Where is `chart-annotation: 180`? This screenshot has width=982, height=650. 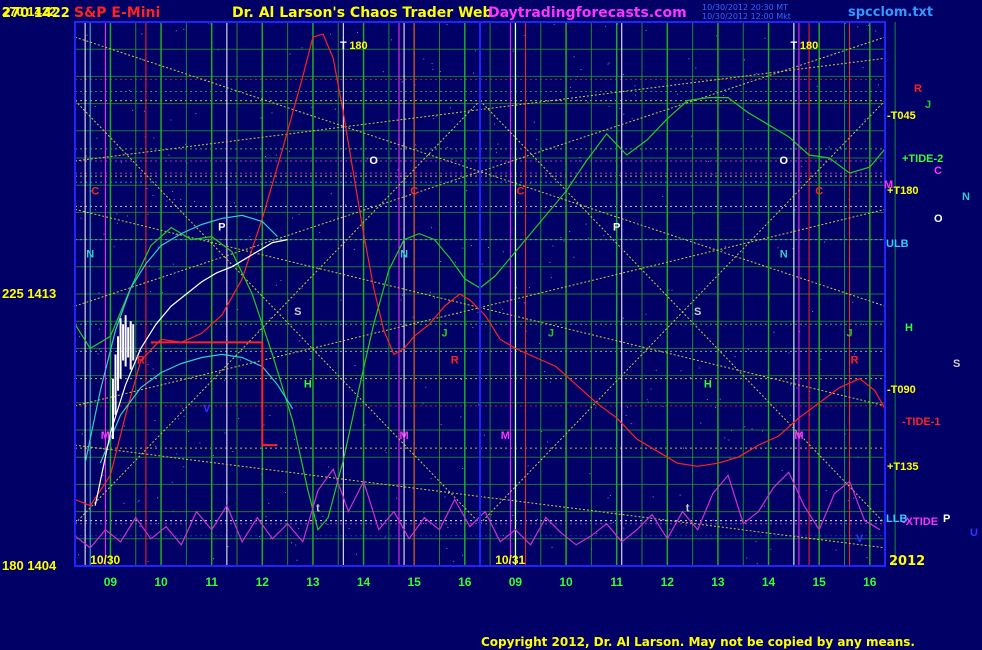
chart-annotation: 180 is located at coordinates (358, 46).